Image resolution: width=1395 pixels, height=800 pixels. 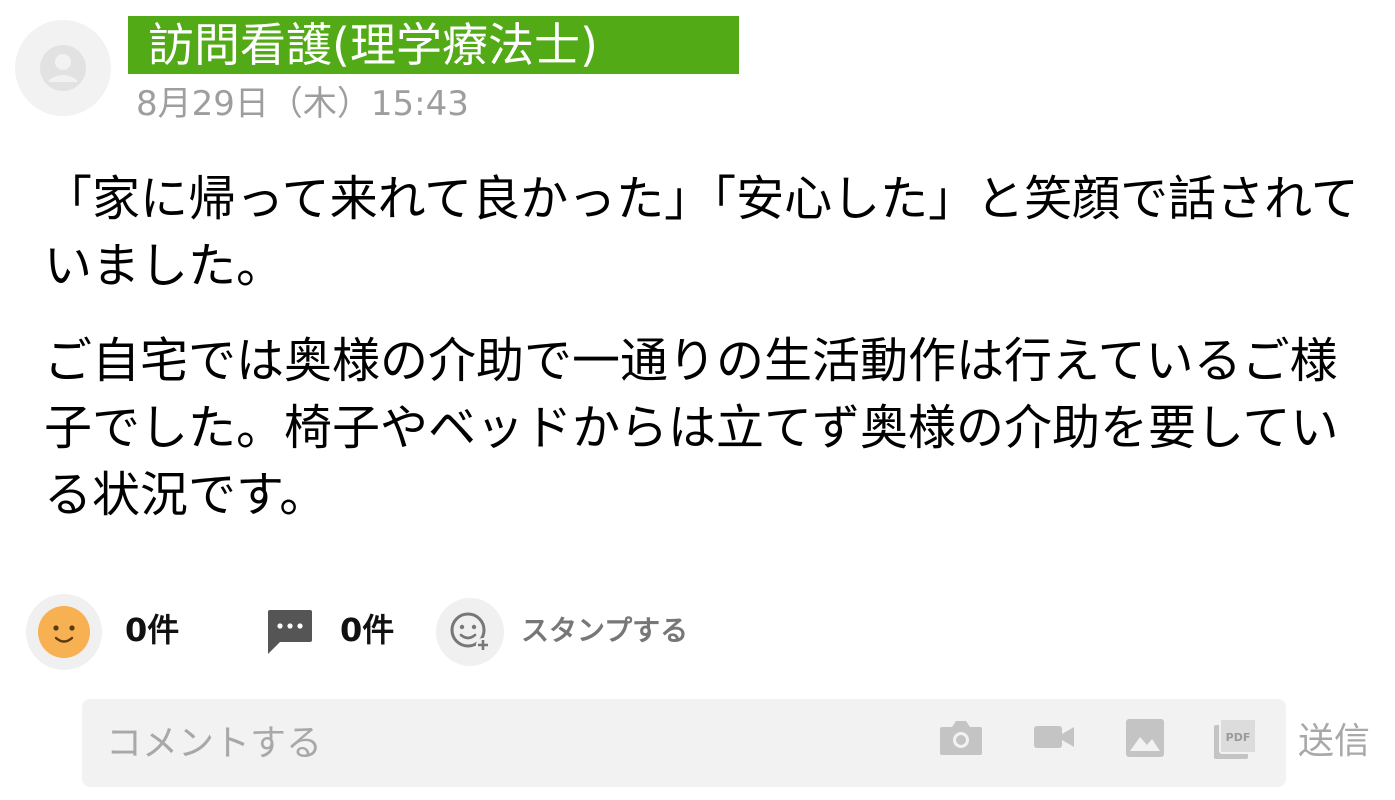 I want to click on comment-count: 0件, so click(x=367, y=630).